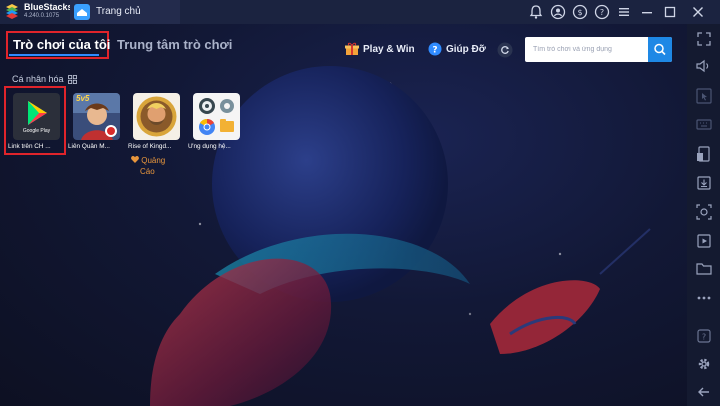  I want to click on google-play-text: Google Play, so click(36, 131).